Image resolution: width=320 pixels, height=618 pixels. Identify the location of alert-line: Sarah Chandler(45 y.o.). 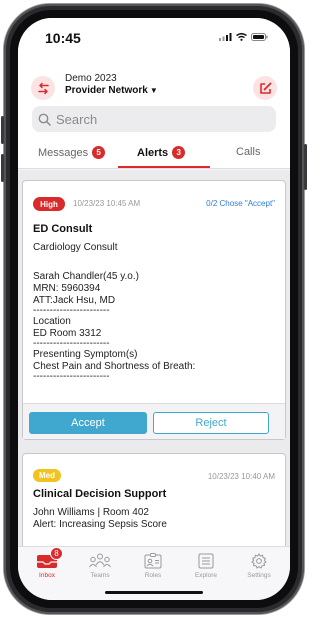
(86, 276).